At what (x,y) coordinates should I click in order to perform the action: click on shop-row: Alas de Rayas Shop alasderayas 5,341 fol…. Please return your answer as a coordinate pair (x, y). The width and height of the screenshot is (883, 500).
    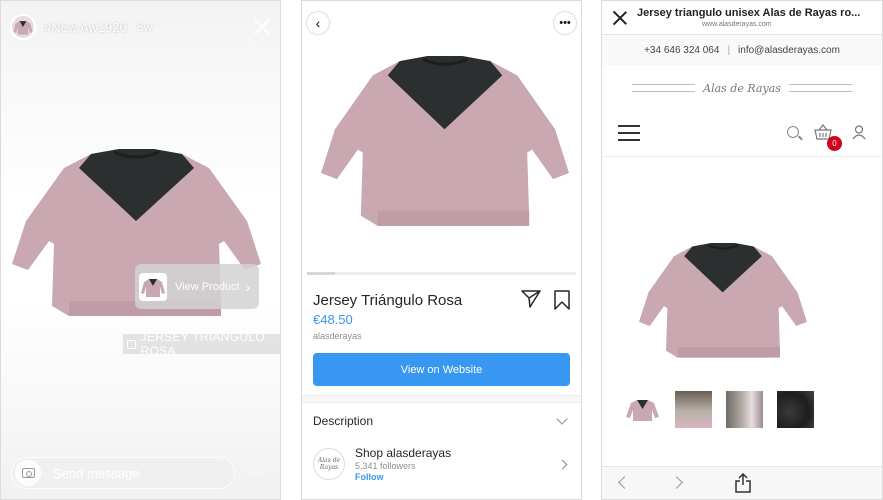
    Looking at the image, I should click on (441, 464).